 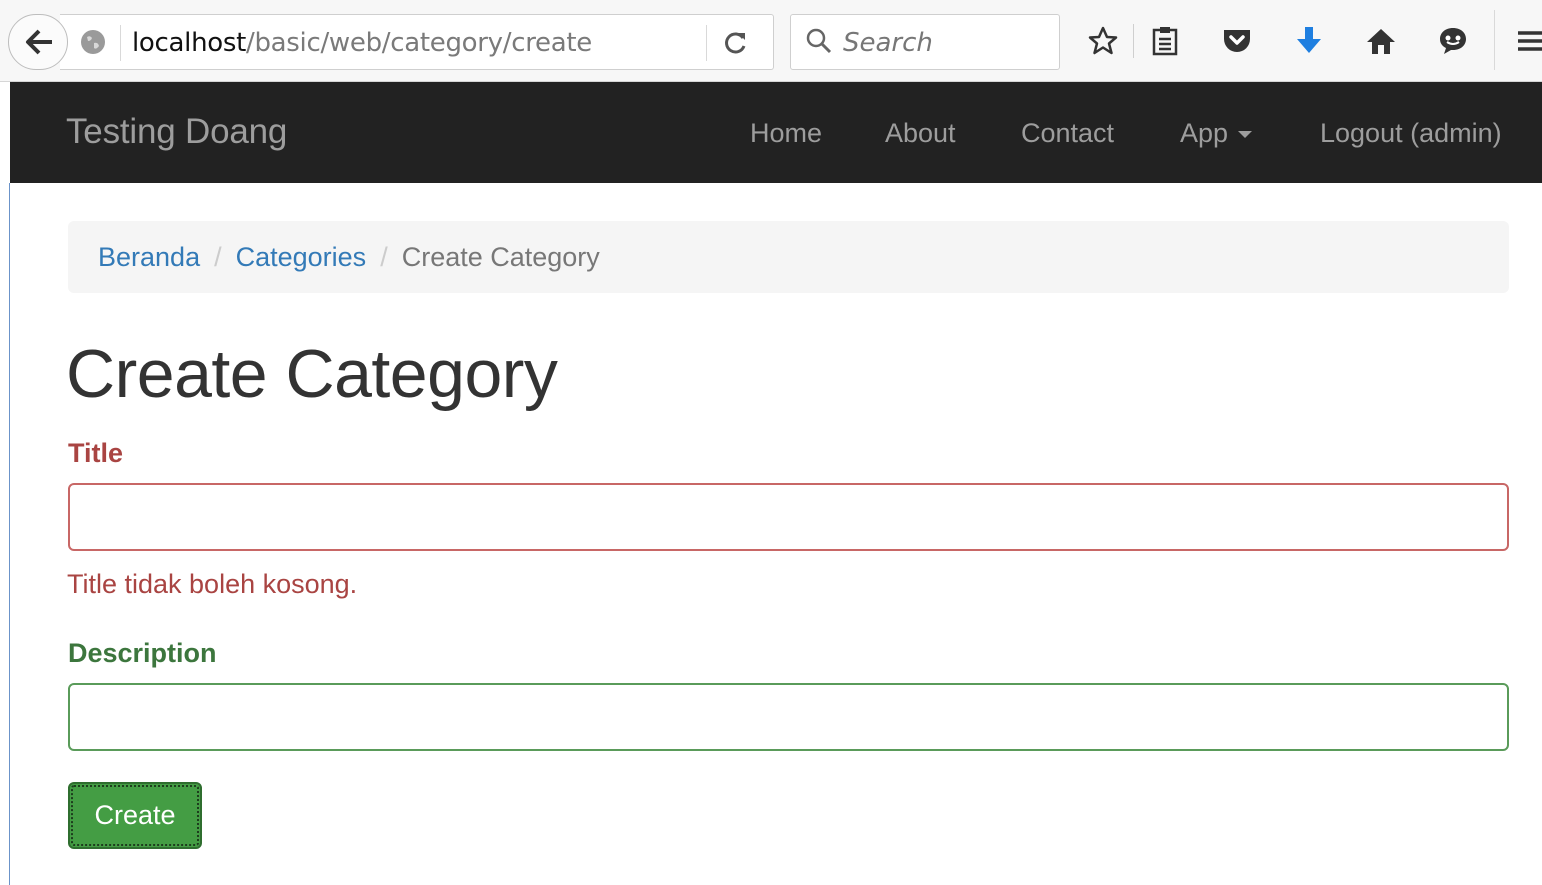 What do you see at coordinates (176, 132) in the screenshot?
I see `navbar-brand: Testing Doang` at bounding box center [176, 132].